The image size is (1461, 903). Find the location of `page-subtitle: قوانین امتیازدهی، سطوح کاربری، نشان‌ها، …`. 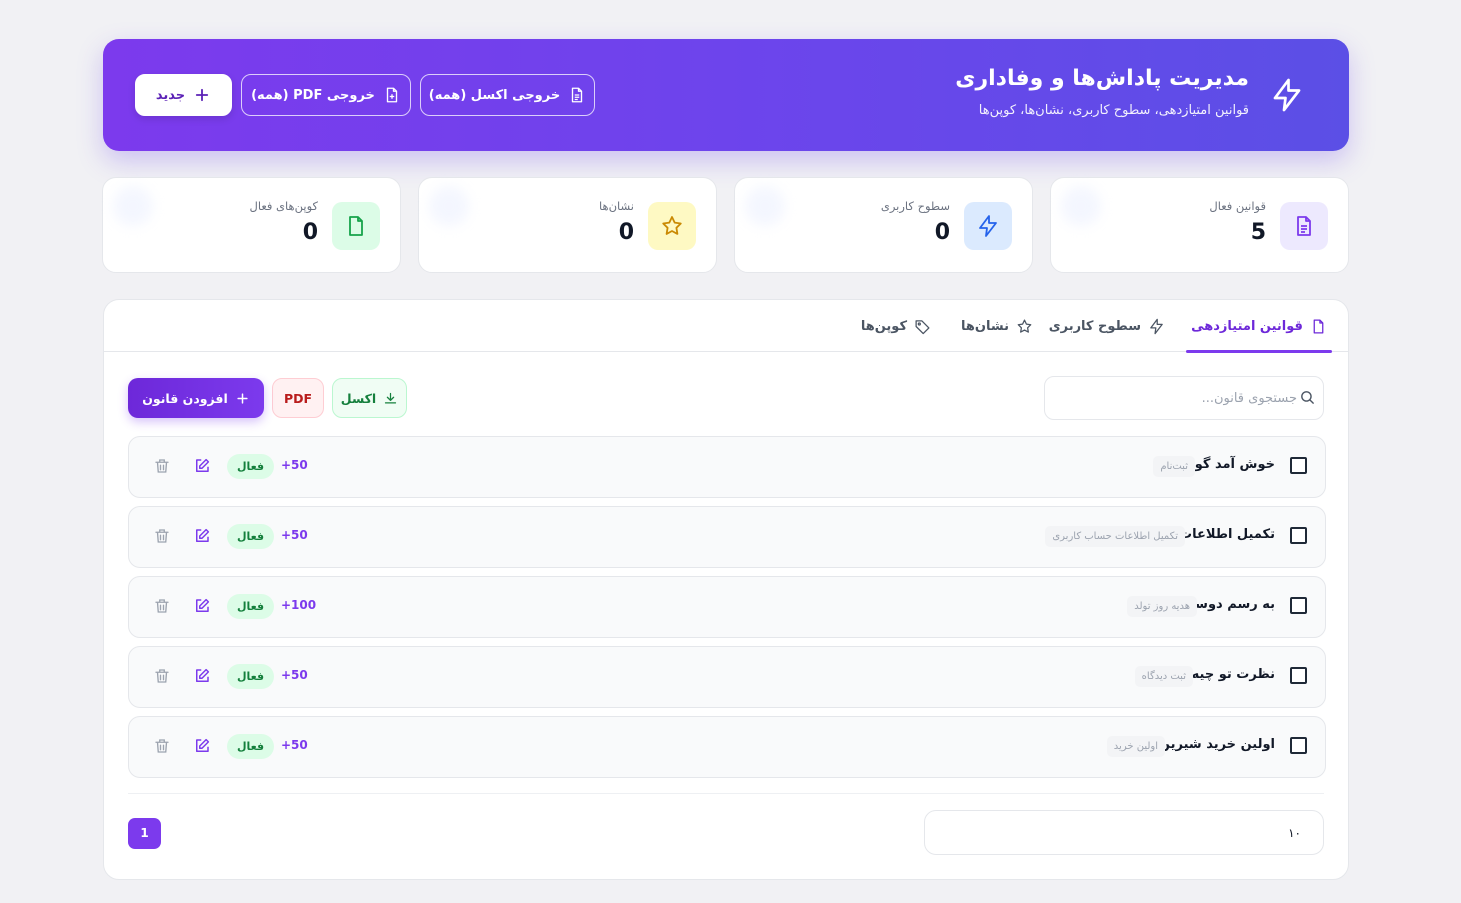

page-subtitle: قوانین امتیازدهی، سطوح کاربری، نشان‌ها، … is located at coordinates (1113, 110).